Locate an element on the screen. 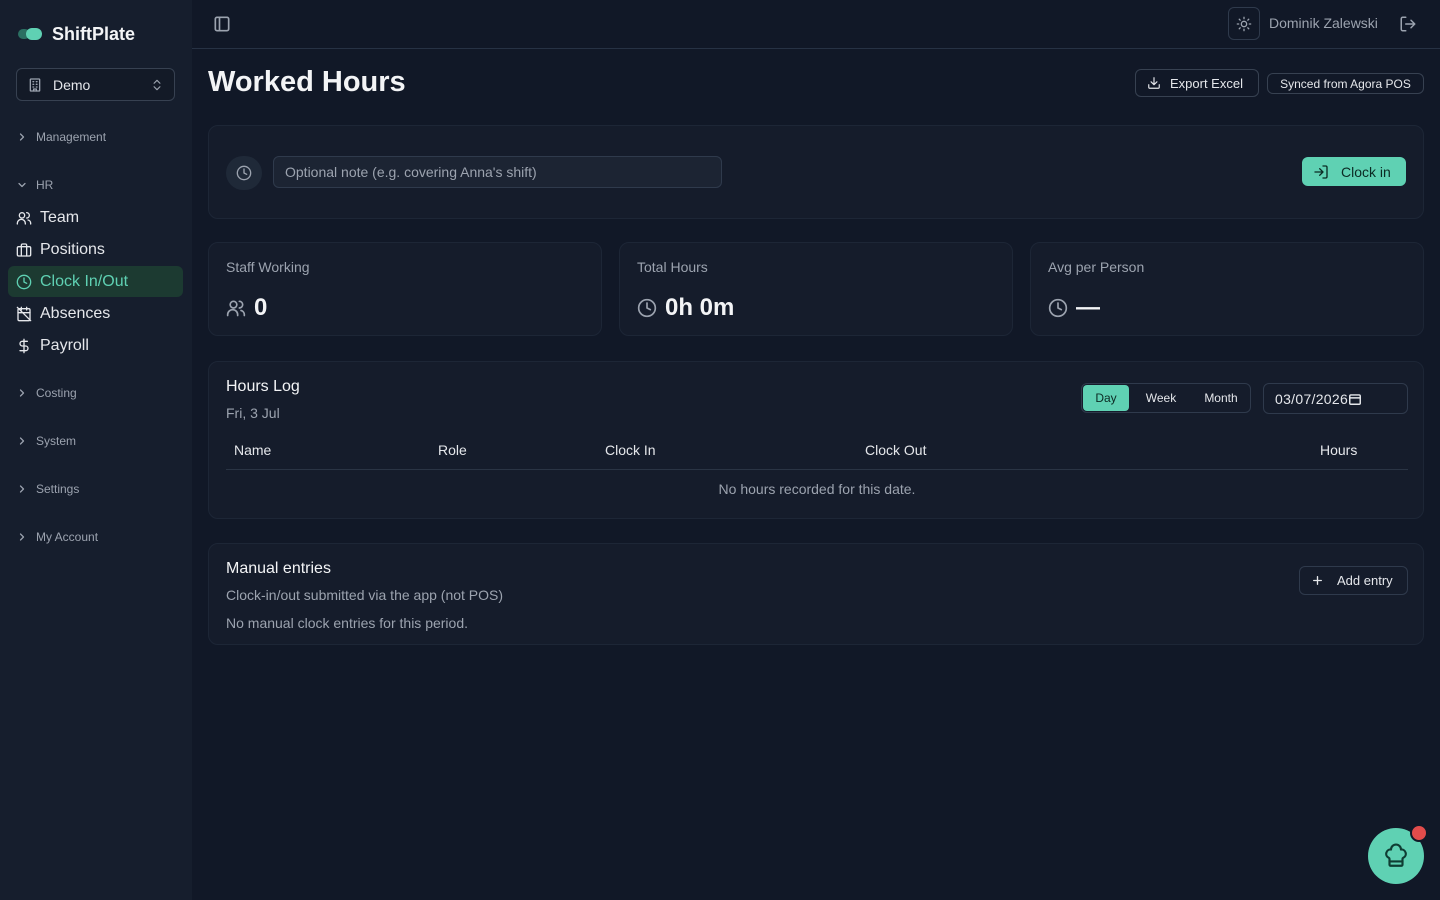 Image resolution: width=1440 pixels, height=900 pixels. range-toggle: Day Week Month is located at coordinates (1166, 398).